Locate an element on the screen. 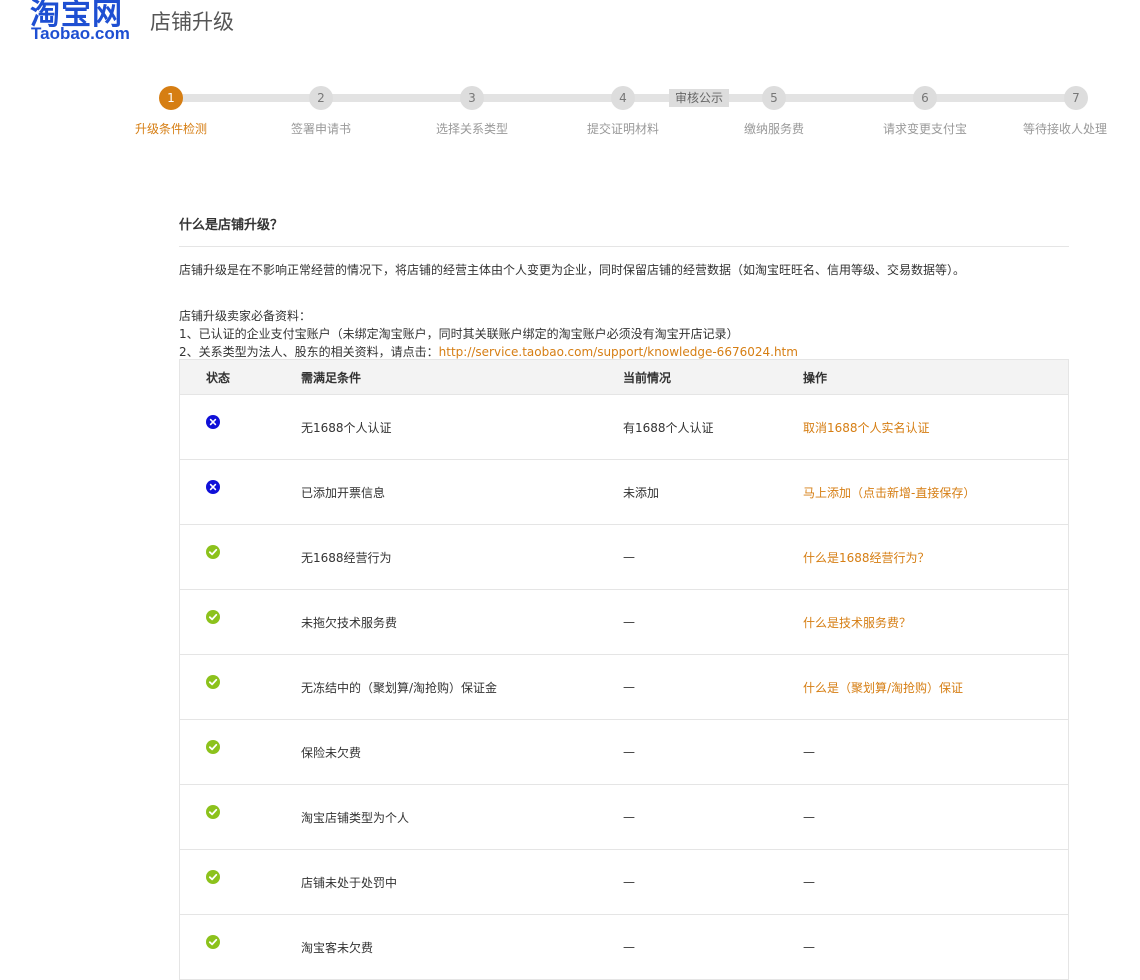  step-7-dot: 7 is located at coordinates (1076, 98).